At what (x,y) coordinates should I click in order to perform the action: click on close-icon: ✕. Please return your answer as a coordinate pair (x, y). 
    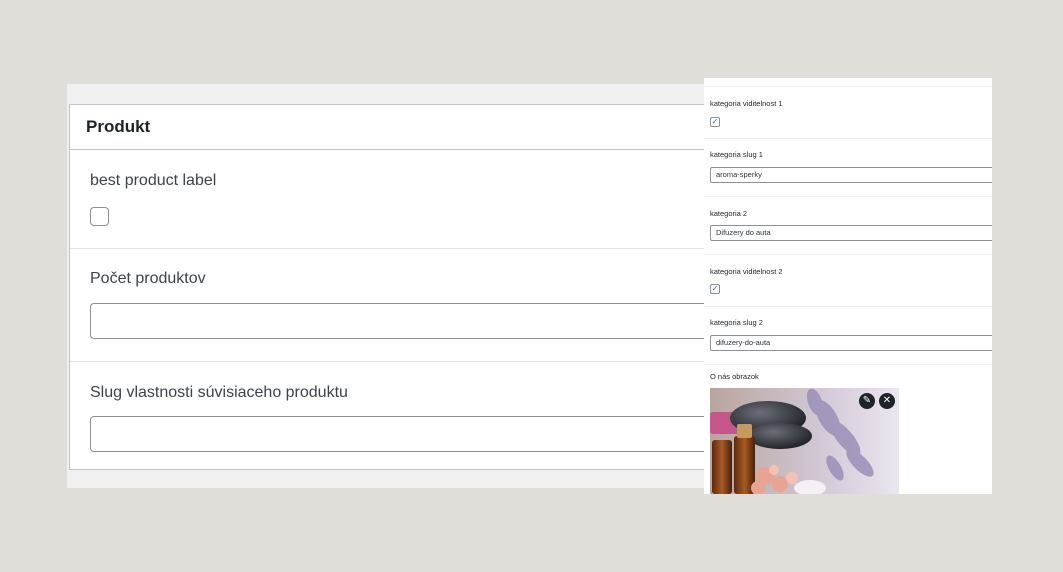
    Looking at the image, I should click on (887, 401).